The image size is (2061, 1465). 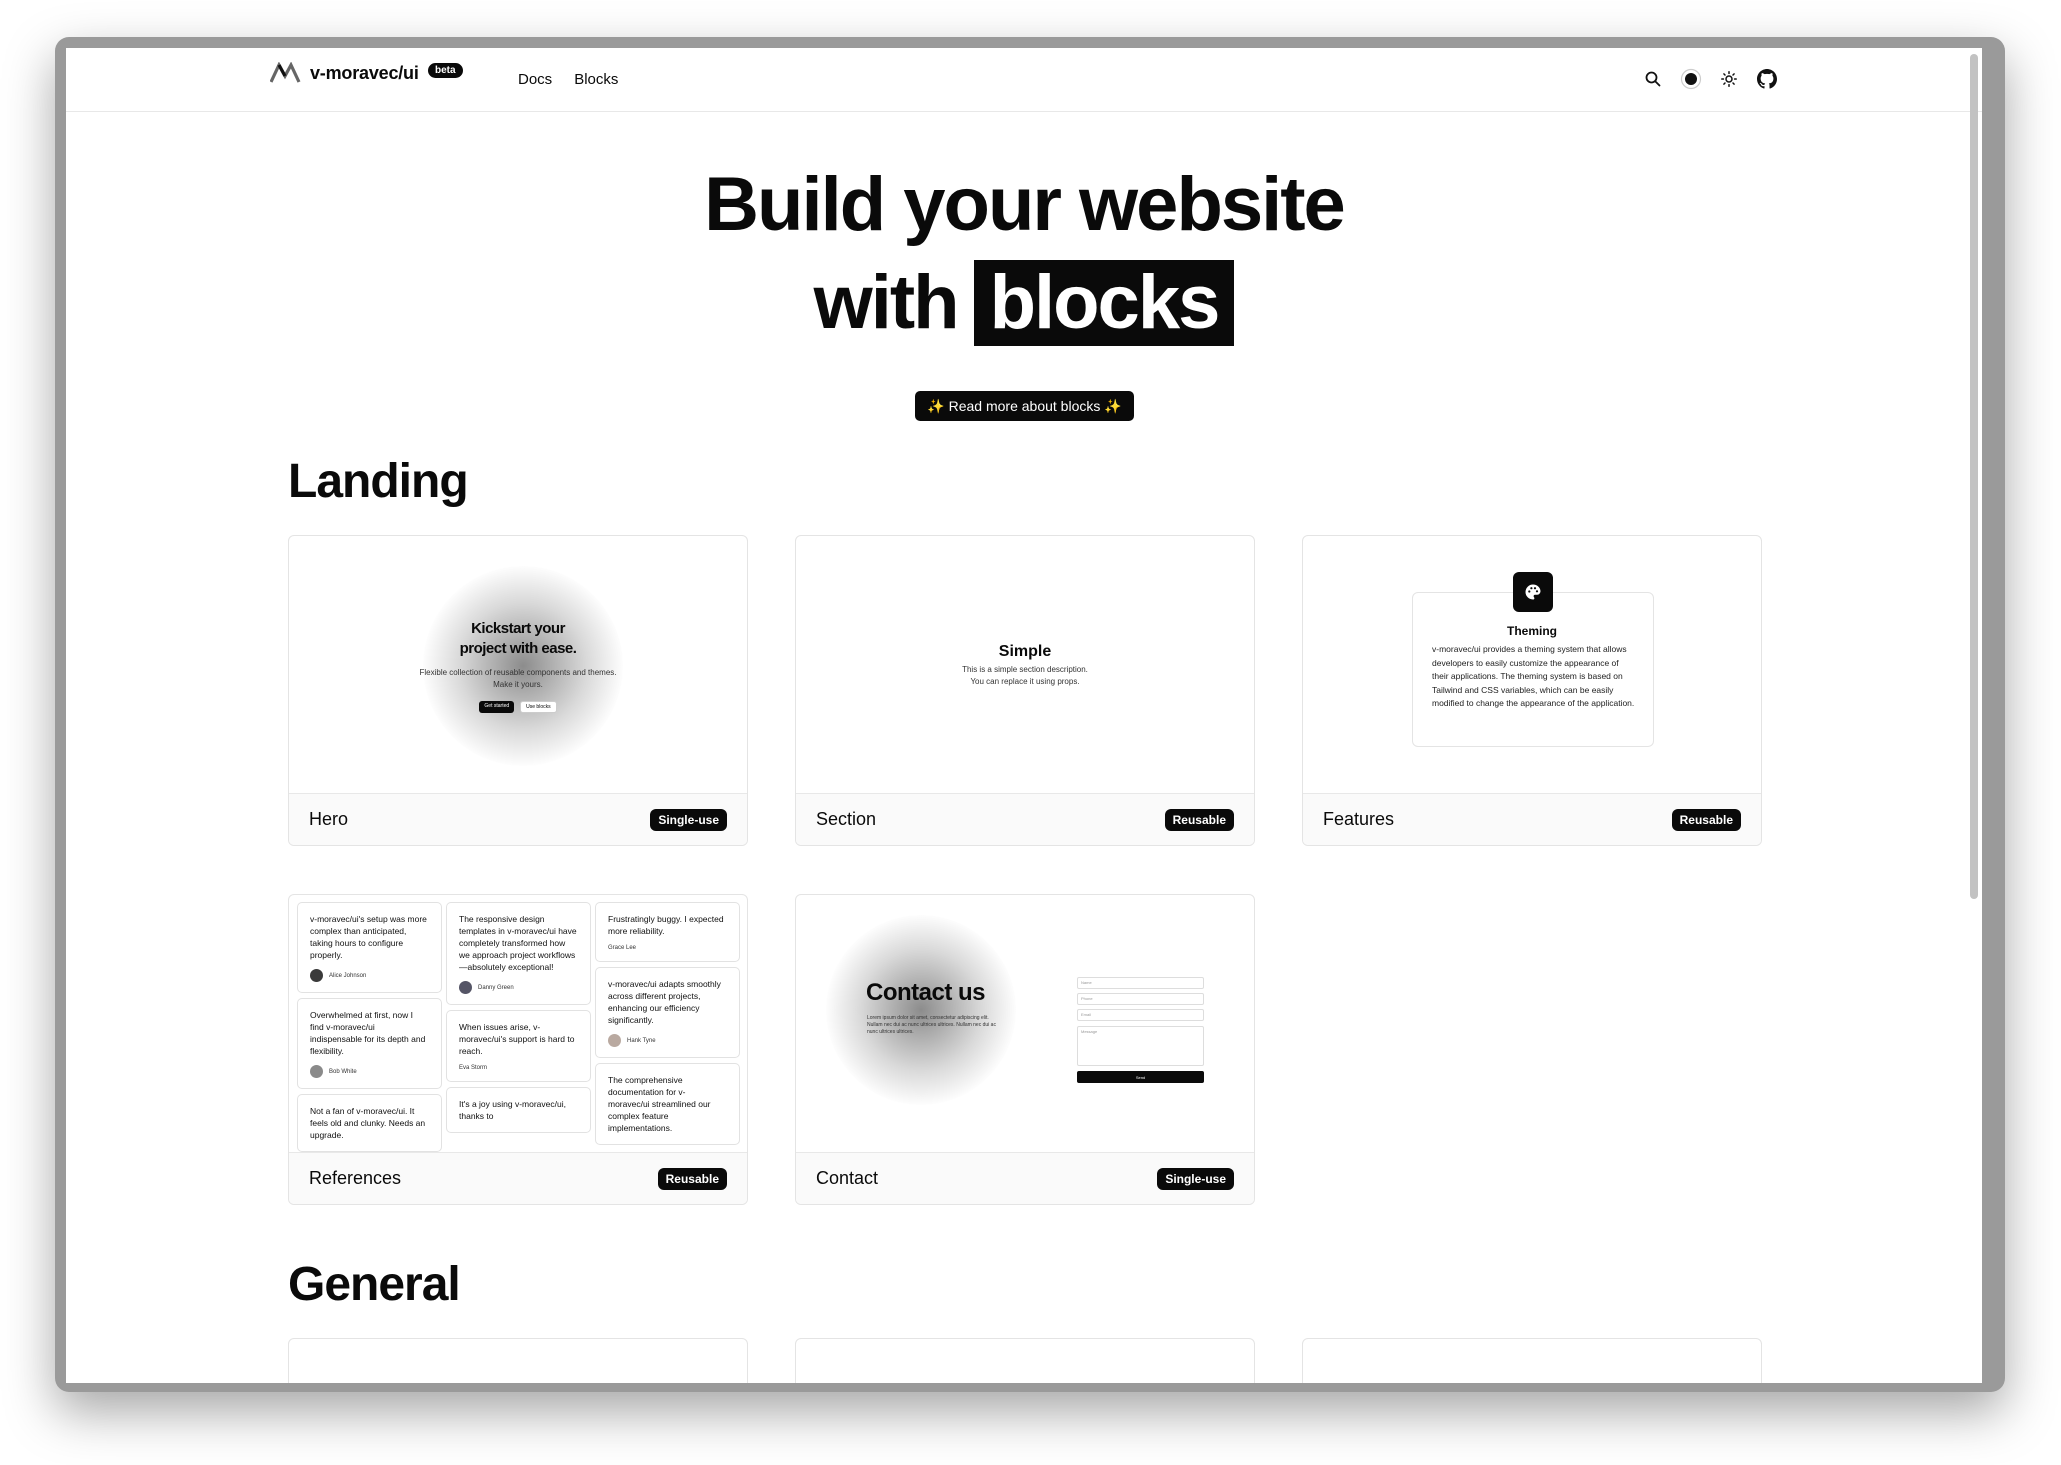 I want to click on card-footer: Hero Single-use, so click(x=518, y=819).